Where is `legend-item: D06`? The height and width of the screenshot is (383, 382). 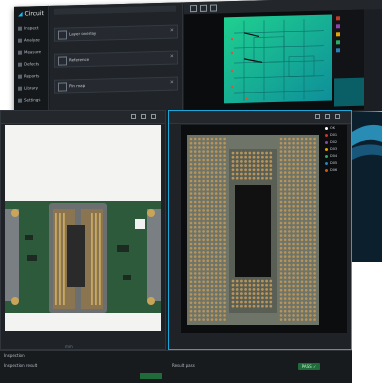
legend-item: D06 is located at coordinates (338, 170).